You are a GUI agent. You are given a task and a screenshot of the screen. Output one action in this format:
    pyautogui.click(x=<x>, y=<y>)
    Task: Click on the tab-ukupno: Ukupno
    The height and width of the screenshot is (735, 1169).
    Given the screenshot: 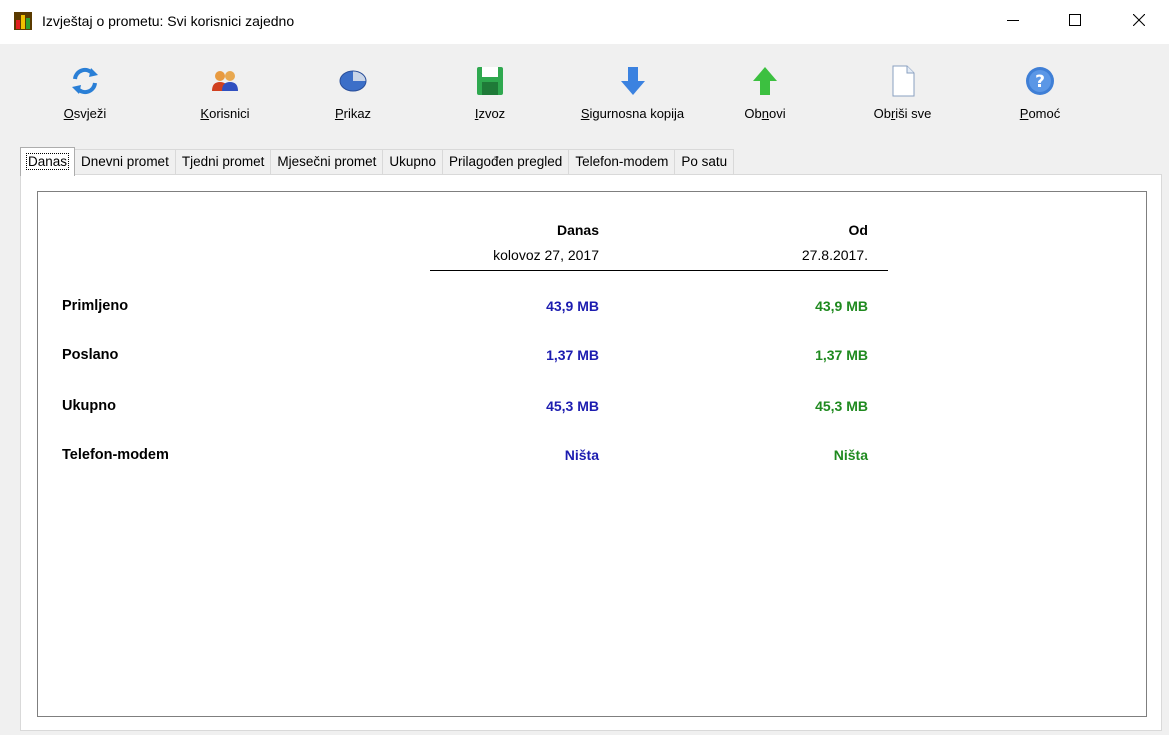 What is the action you would take?
    pyautogui.click(x=412, y=162)
    